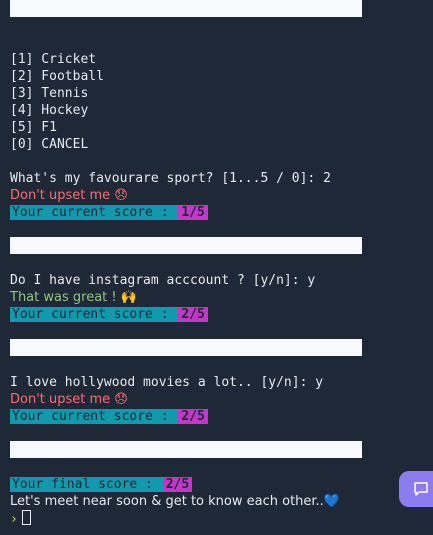 The height and width of the screenshot is (535, 433). What do you see at coordinates (421, 489) in the screenshot?
I see `chat-bubble-icon` at bounding box center [421, 489].